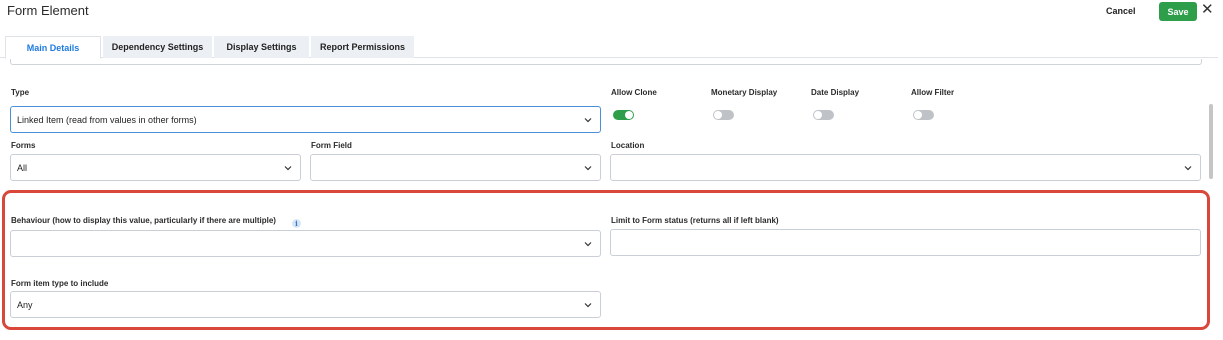 The image size is (1223, 340). What do you see at coordinates (606, 62) in the screenshot?
I see `previous-field-edge` at bounding box center [606, 62].